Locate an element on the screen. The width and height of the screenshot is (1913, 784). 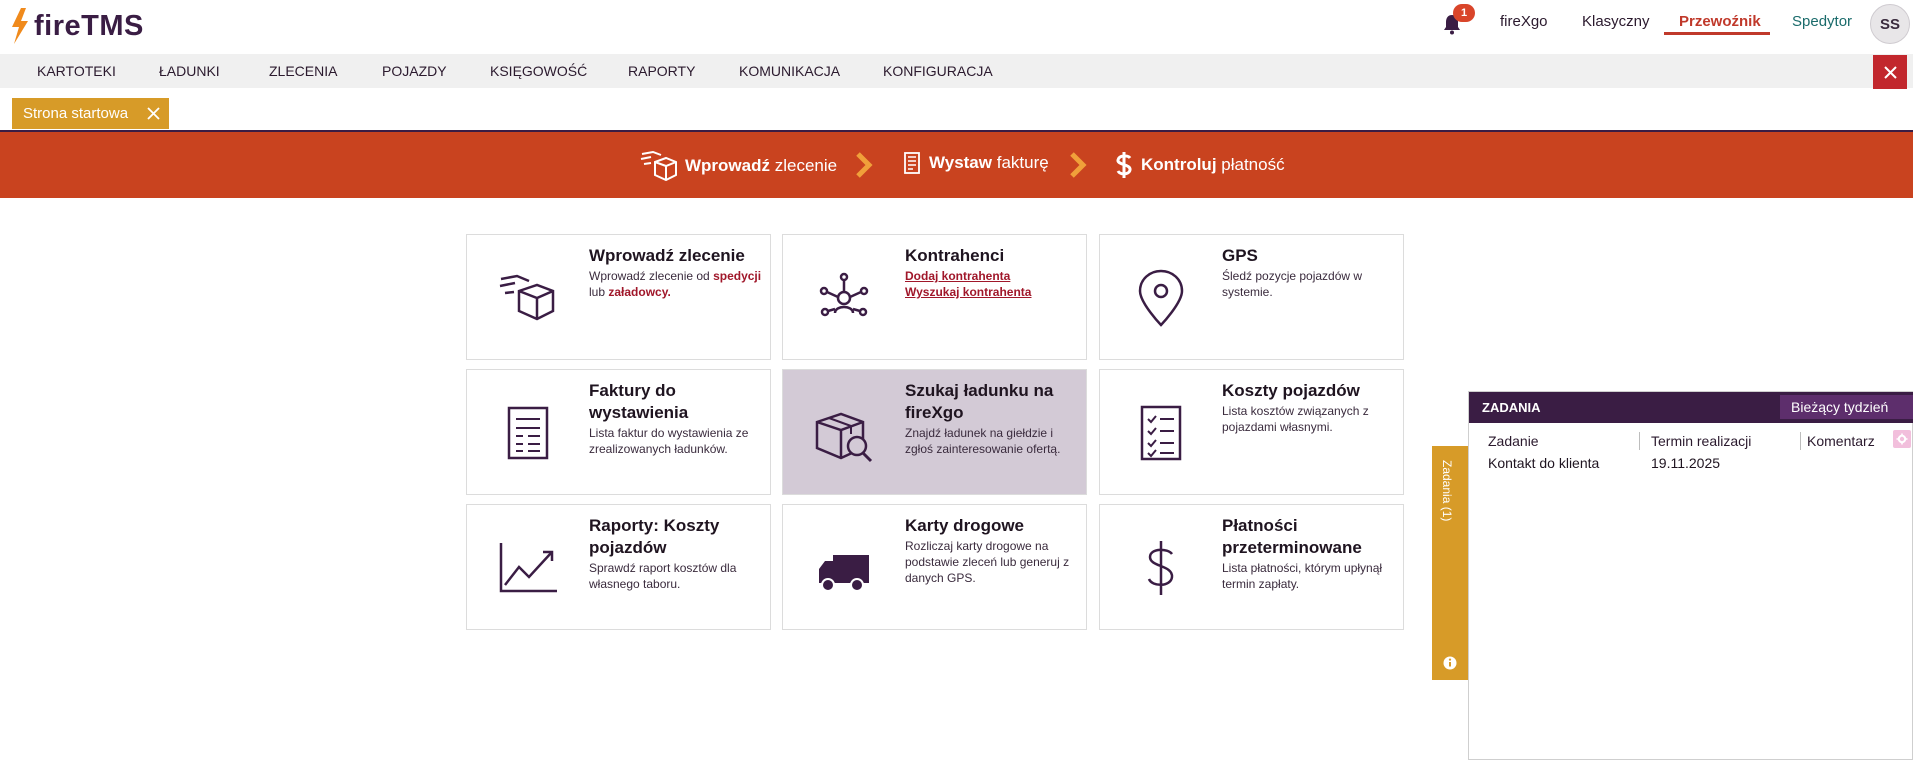
column-header-termin: Termin realizacji is located at coordinates (1701, 441).